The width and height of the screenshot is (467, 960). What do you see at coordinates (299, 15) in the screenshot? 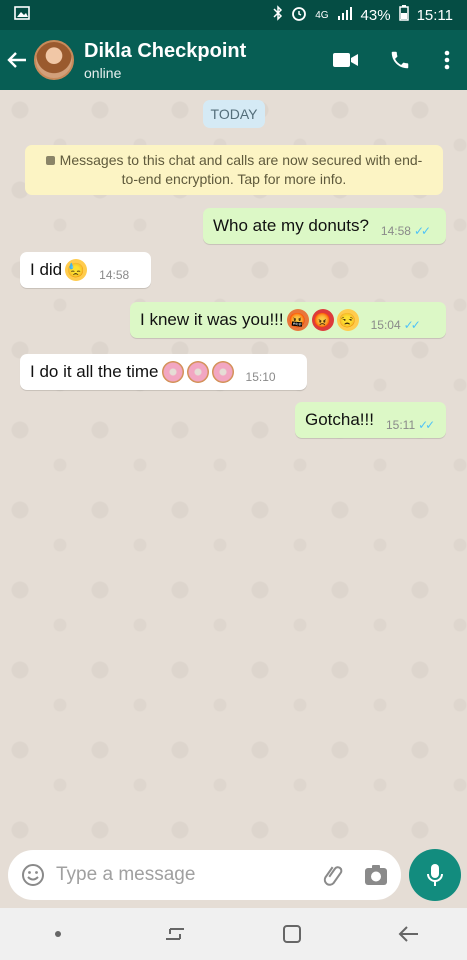
I see `alarm-icon` at bounding box center [299, 15].